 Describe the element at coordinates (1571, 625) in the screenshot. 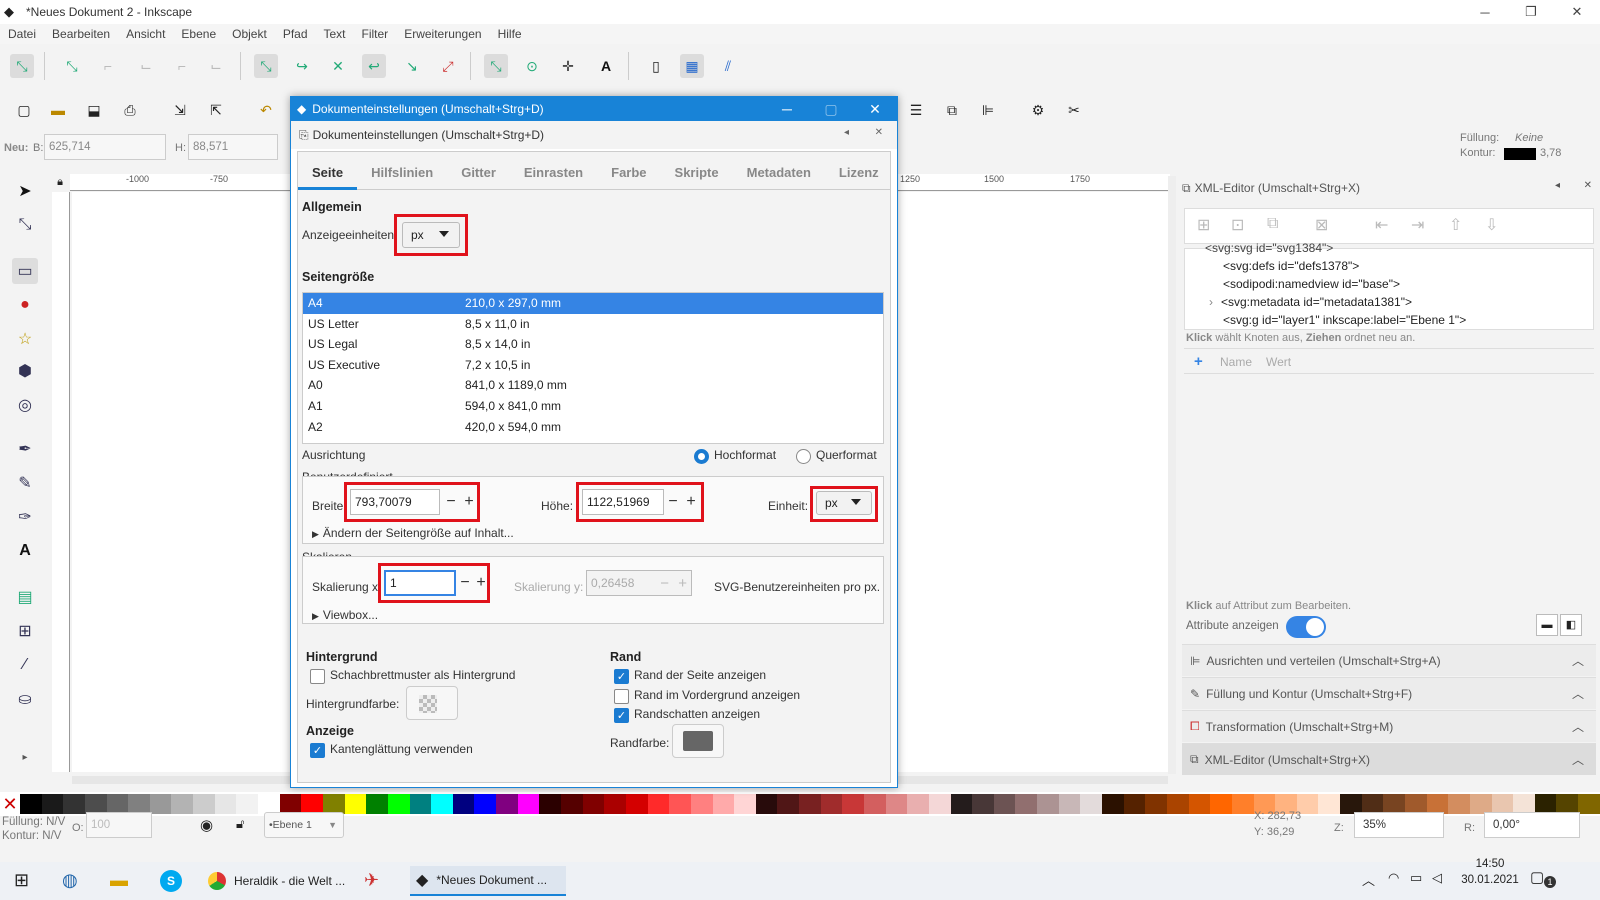

I see `layout-vertical-icon: ◧` at that location.